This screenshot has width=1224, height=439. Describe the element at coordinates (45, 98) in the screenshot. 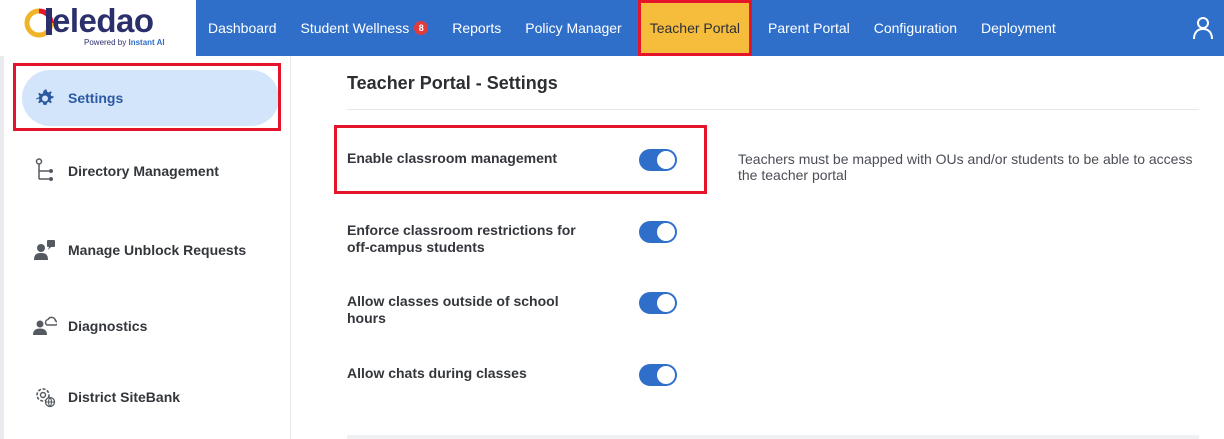

I see `gear-icon` at that location.